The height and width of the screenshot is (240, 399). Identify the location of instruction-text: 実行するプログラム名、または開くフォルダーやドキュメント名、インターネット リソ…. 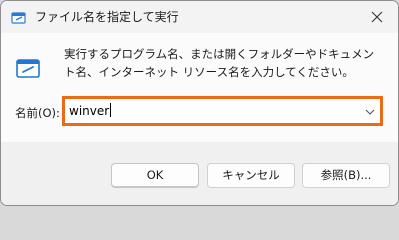
(219, 63).